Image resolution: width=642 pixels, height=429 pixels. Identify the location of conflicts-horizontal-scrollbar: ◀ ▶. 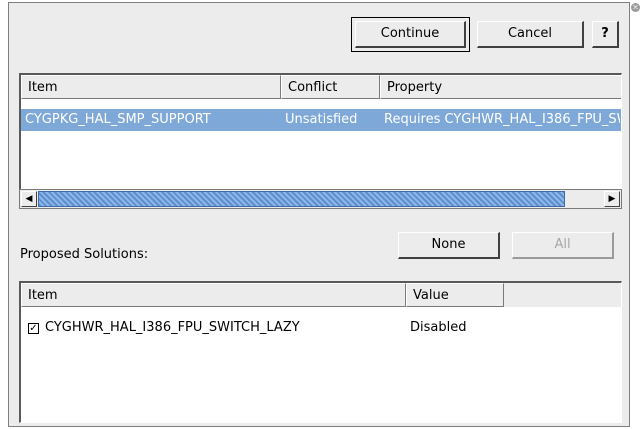
(320, 199).